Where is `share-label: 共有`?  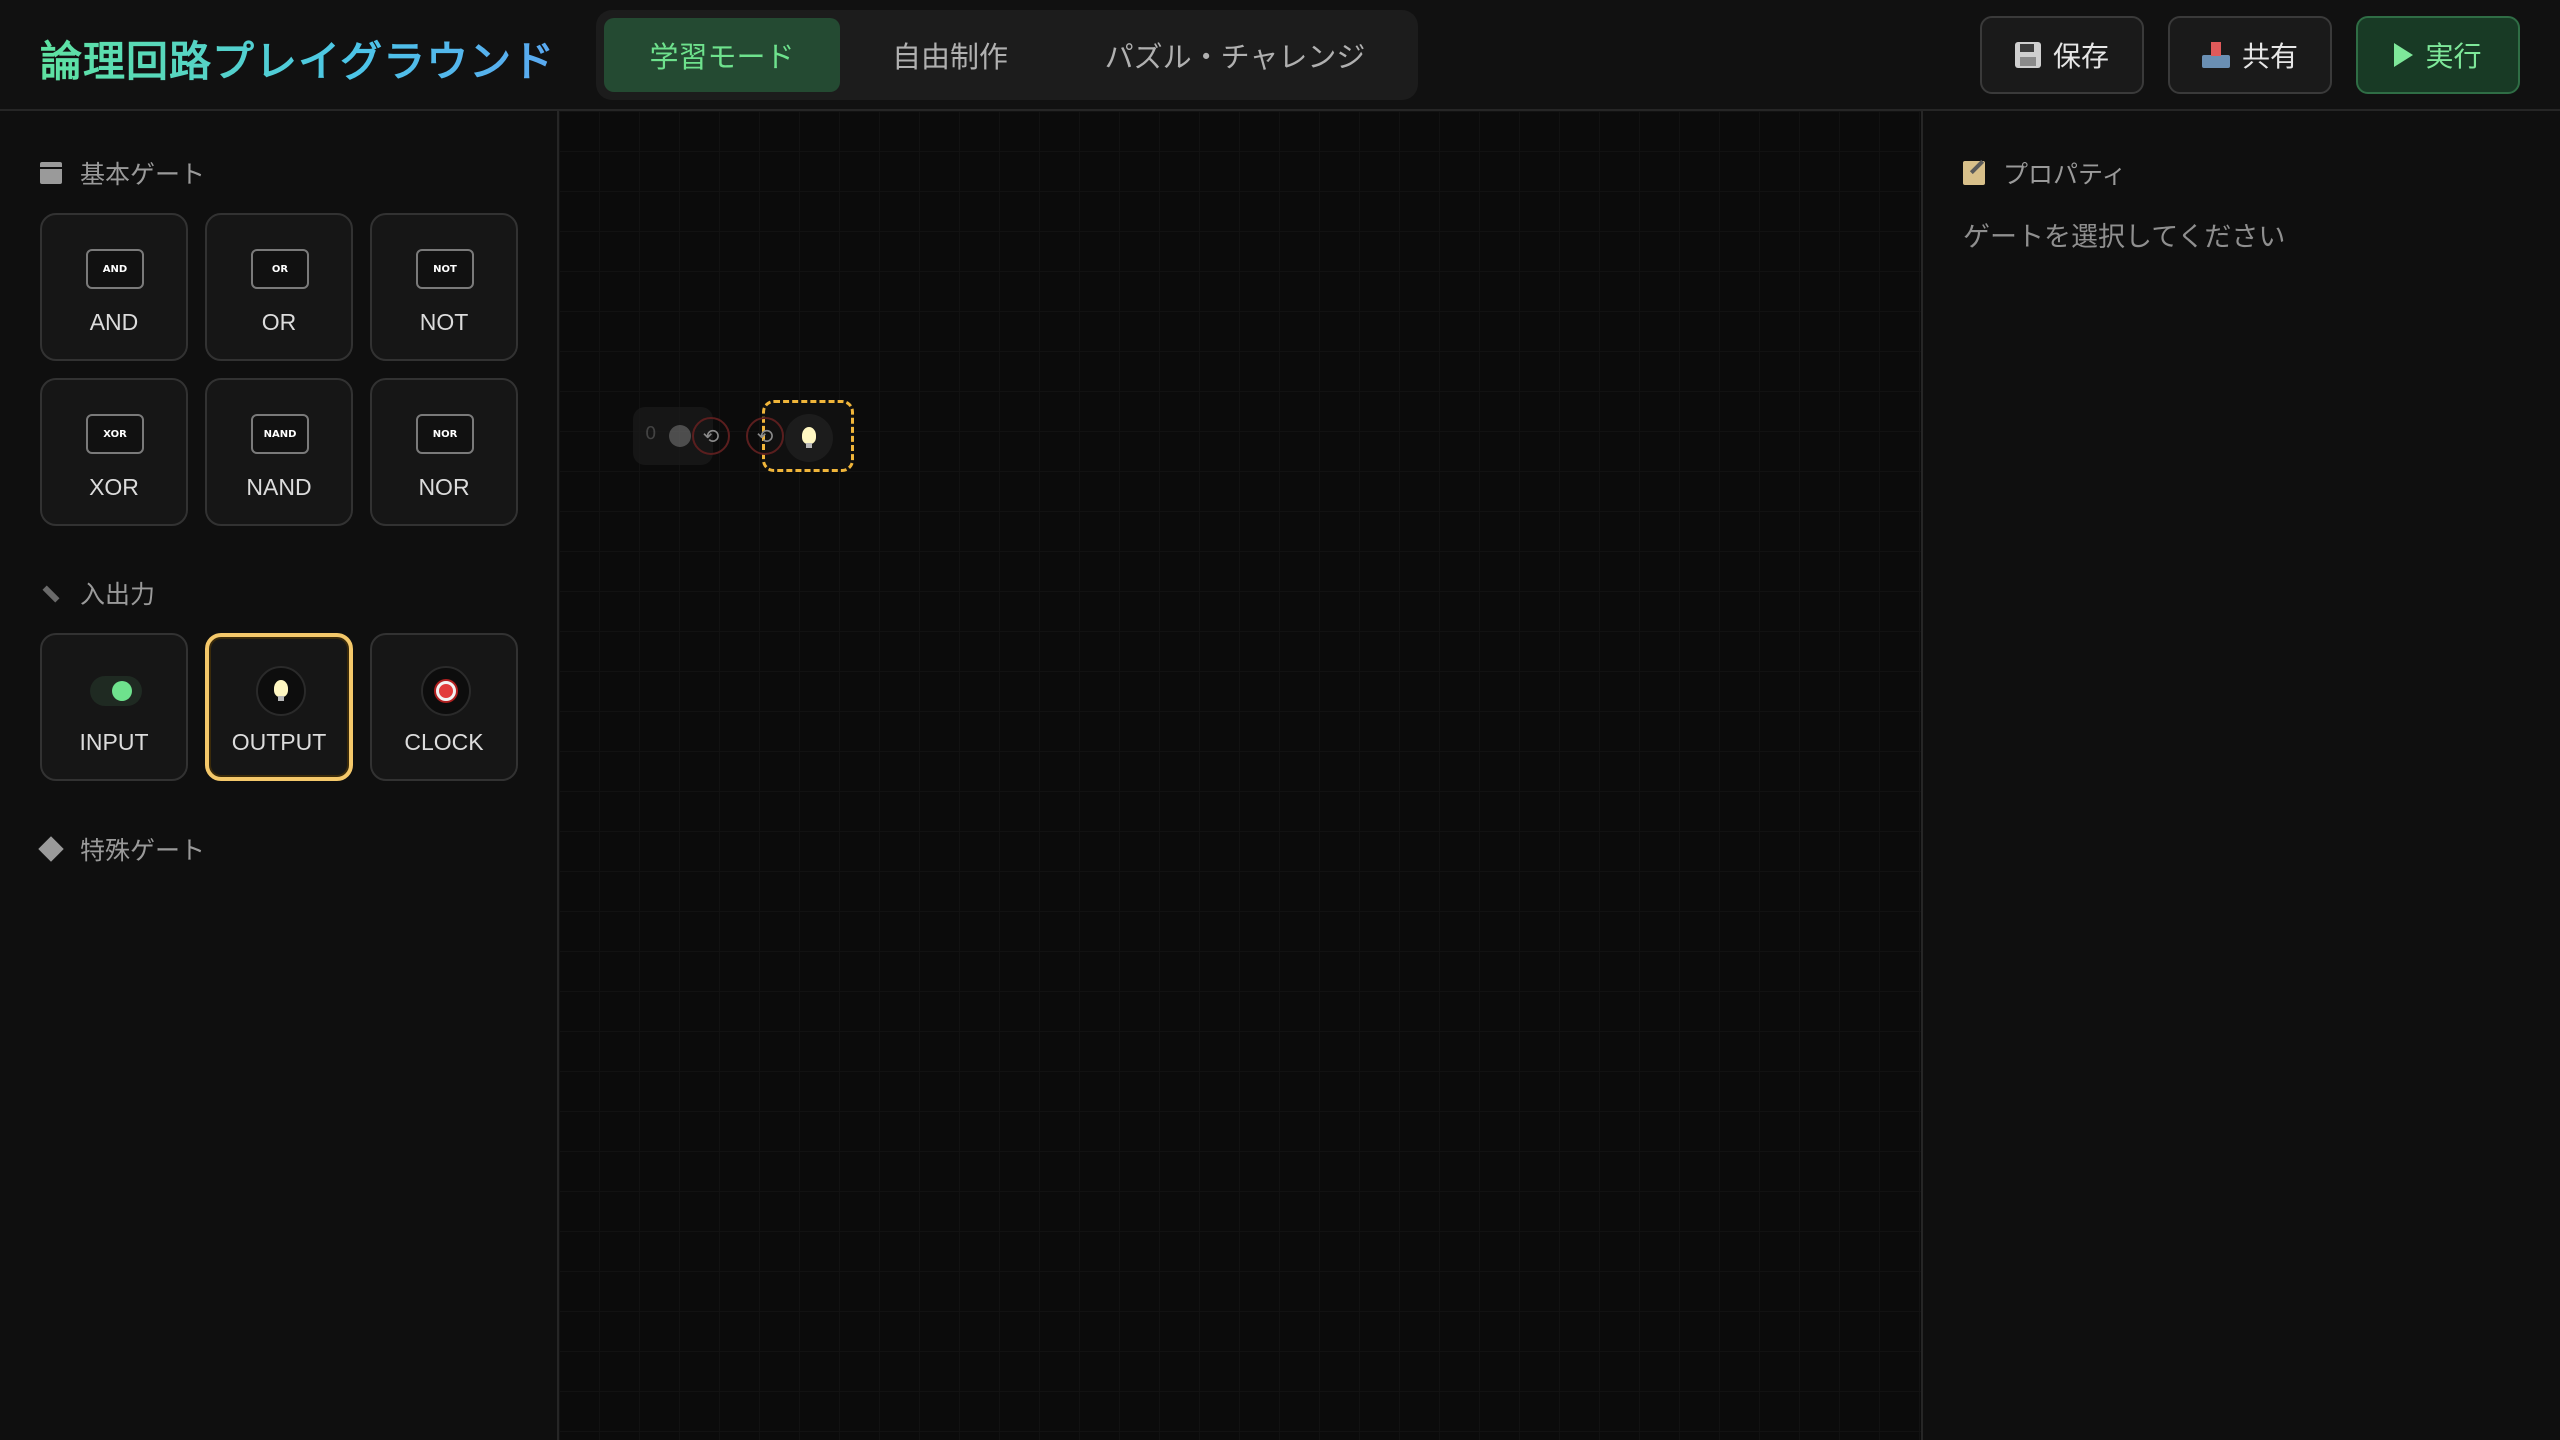 share-label: 共有 is located at coordinates (2269, 56).